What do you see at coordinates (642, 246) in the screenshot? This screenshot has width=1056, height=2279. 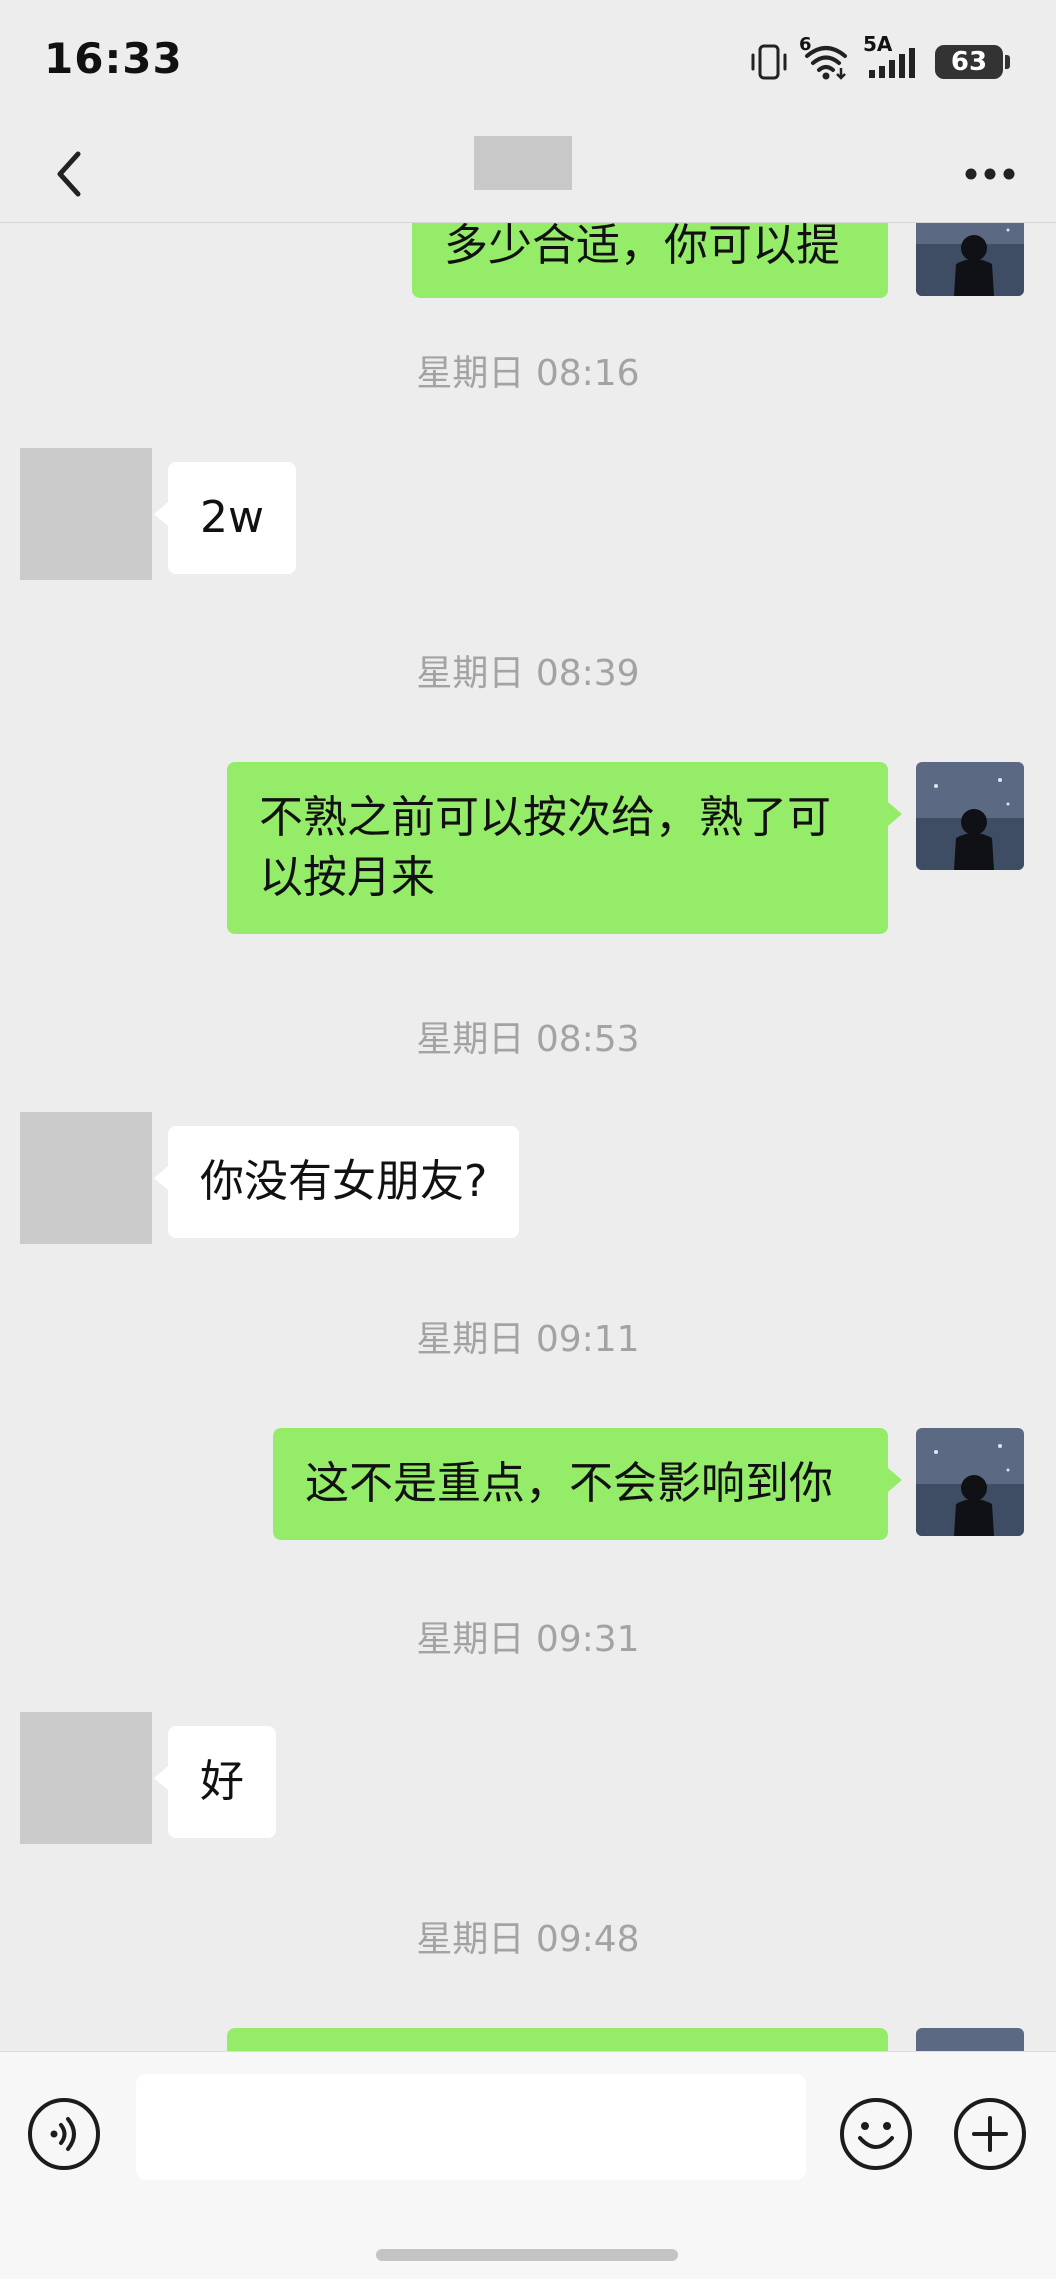 I see `message-text: 多少合适，你可以提` at bounding box center [642, 246].